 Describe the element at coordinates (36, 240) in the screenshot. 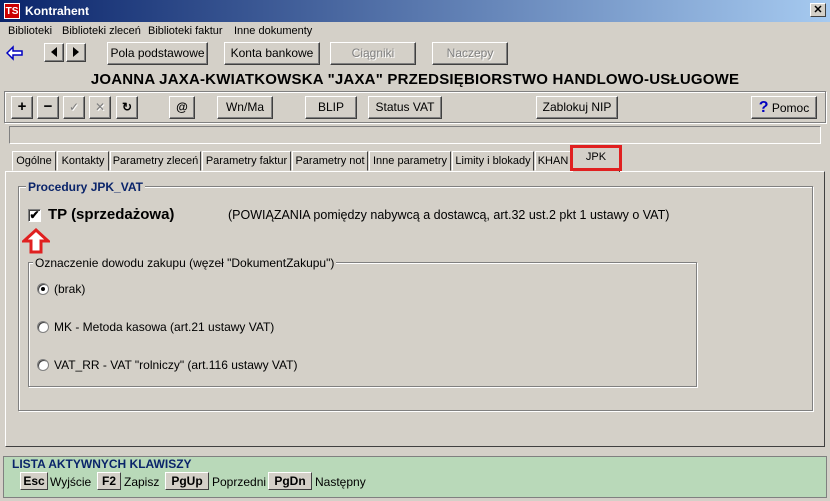

I see `arrow-up-icon` at that location.